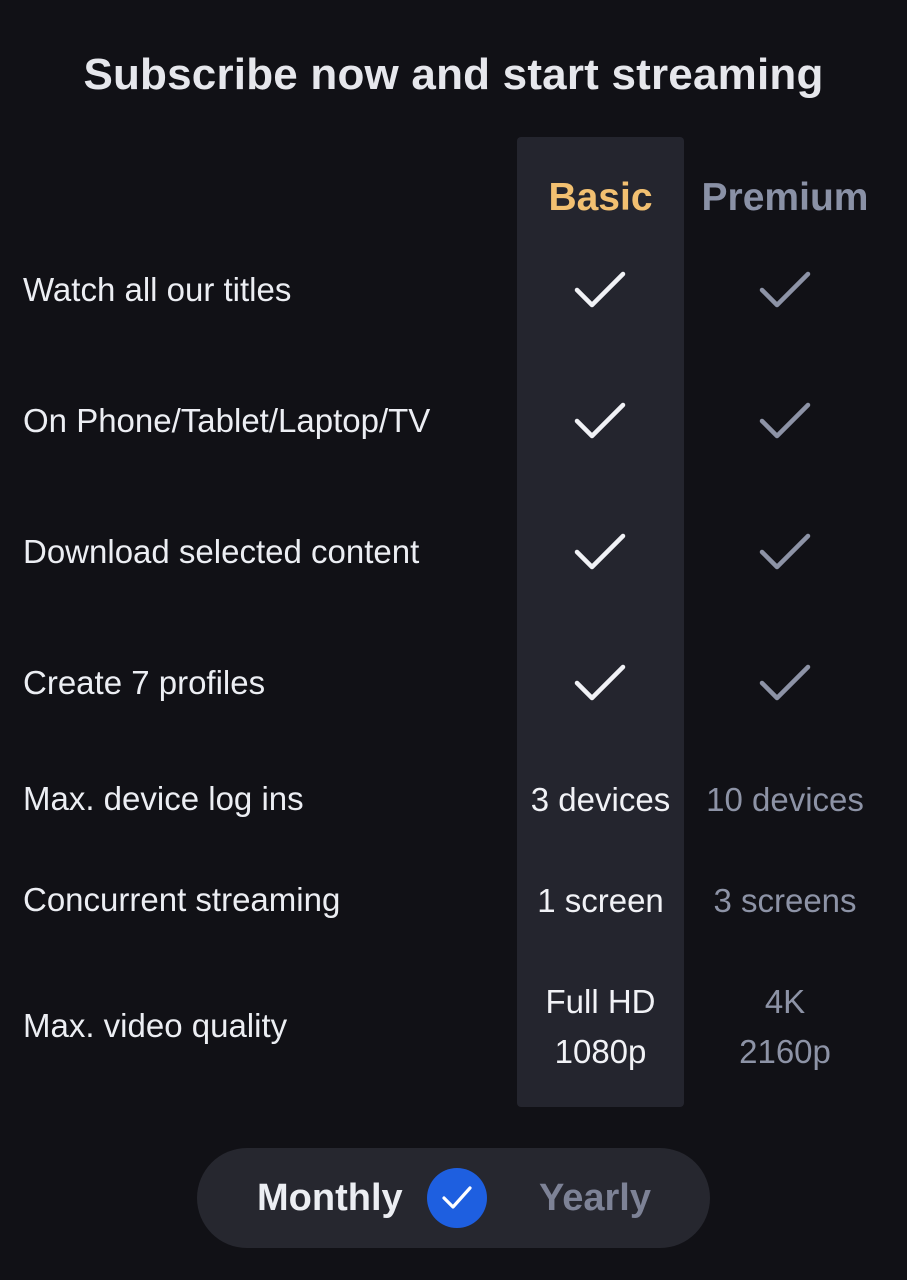  Describe the element at coordinates (785, 1001) in the screenshot. I see `premium-value-line1: 4K` at that location.